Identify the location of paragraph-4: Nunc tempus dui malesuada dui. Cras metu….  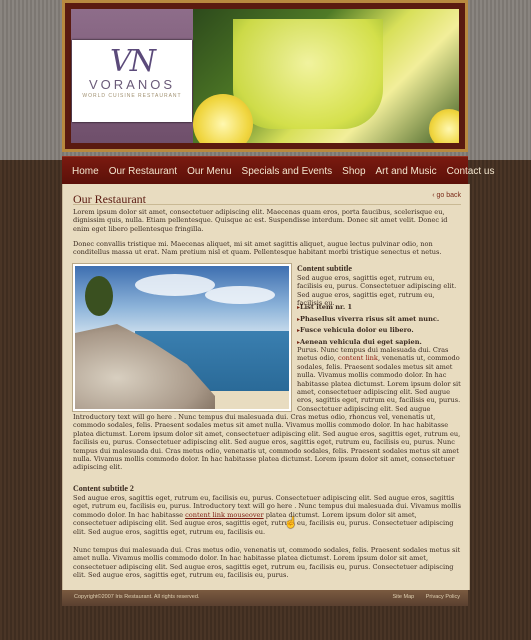
(267, 563).